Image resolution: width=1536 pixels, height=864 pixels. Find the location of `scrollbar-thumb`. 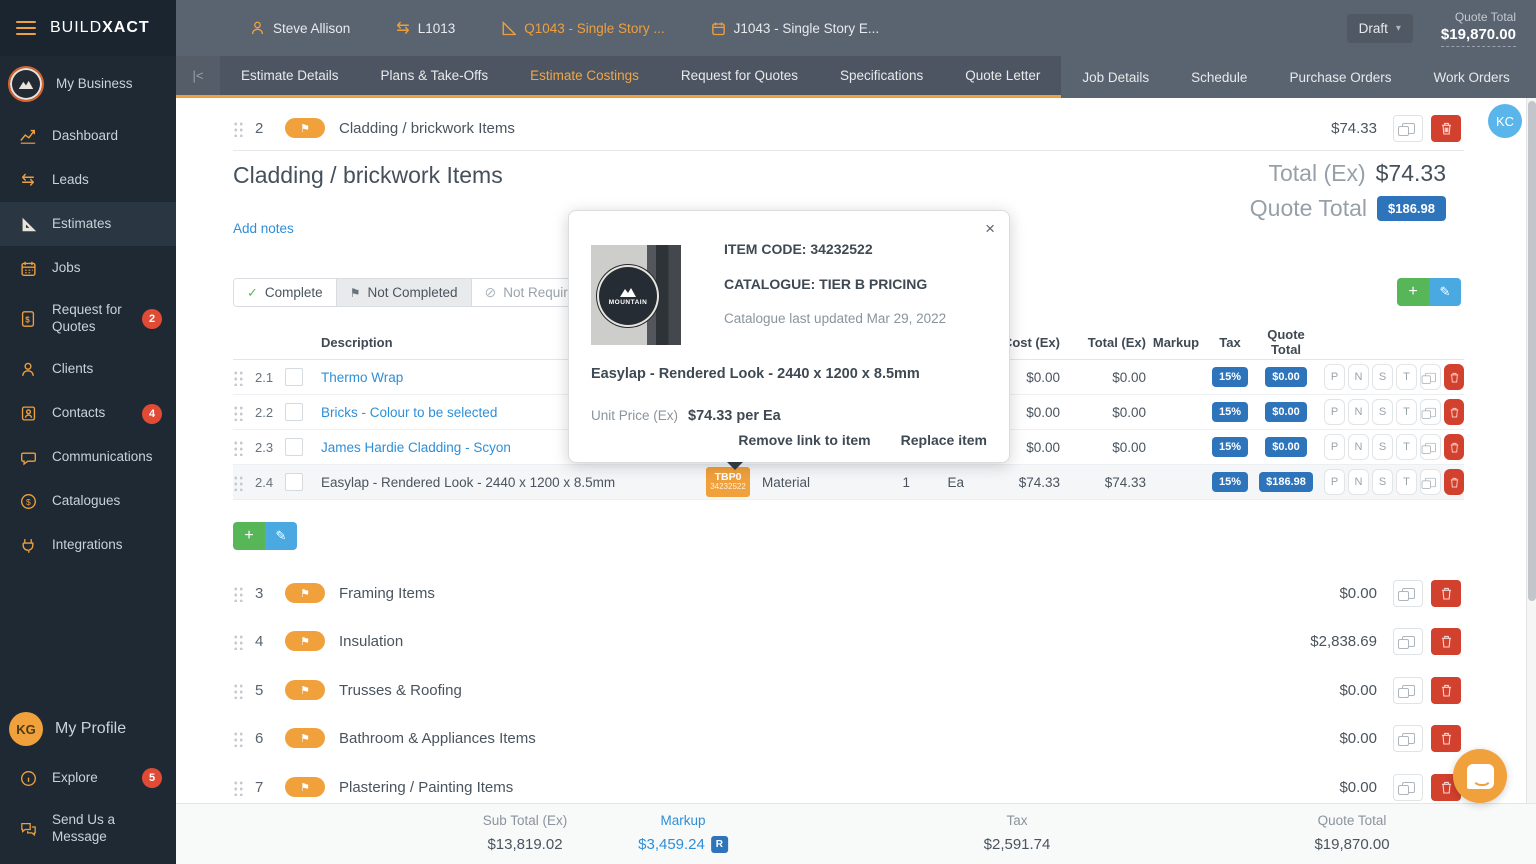

scrollbar-thumb is located at coordinates (1532, 351).